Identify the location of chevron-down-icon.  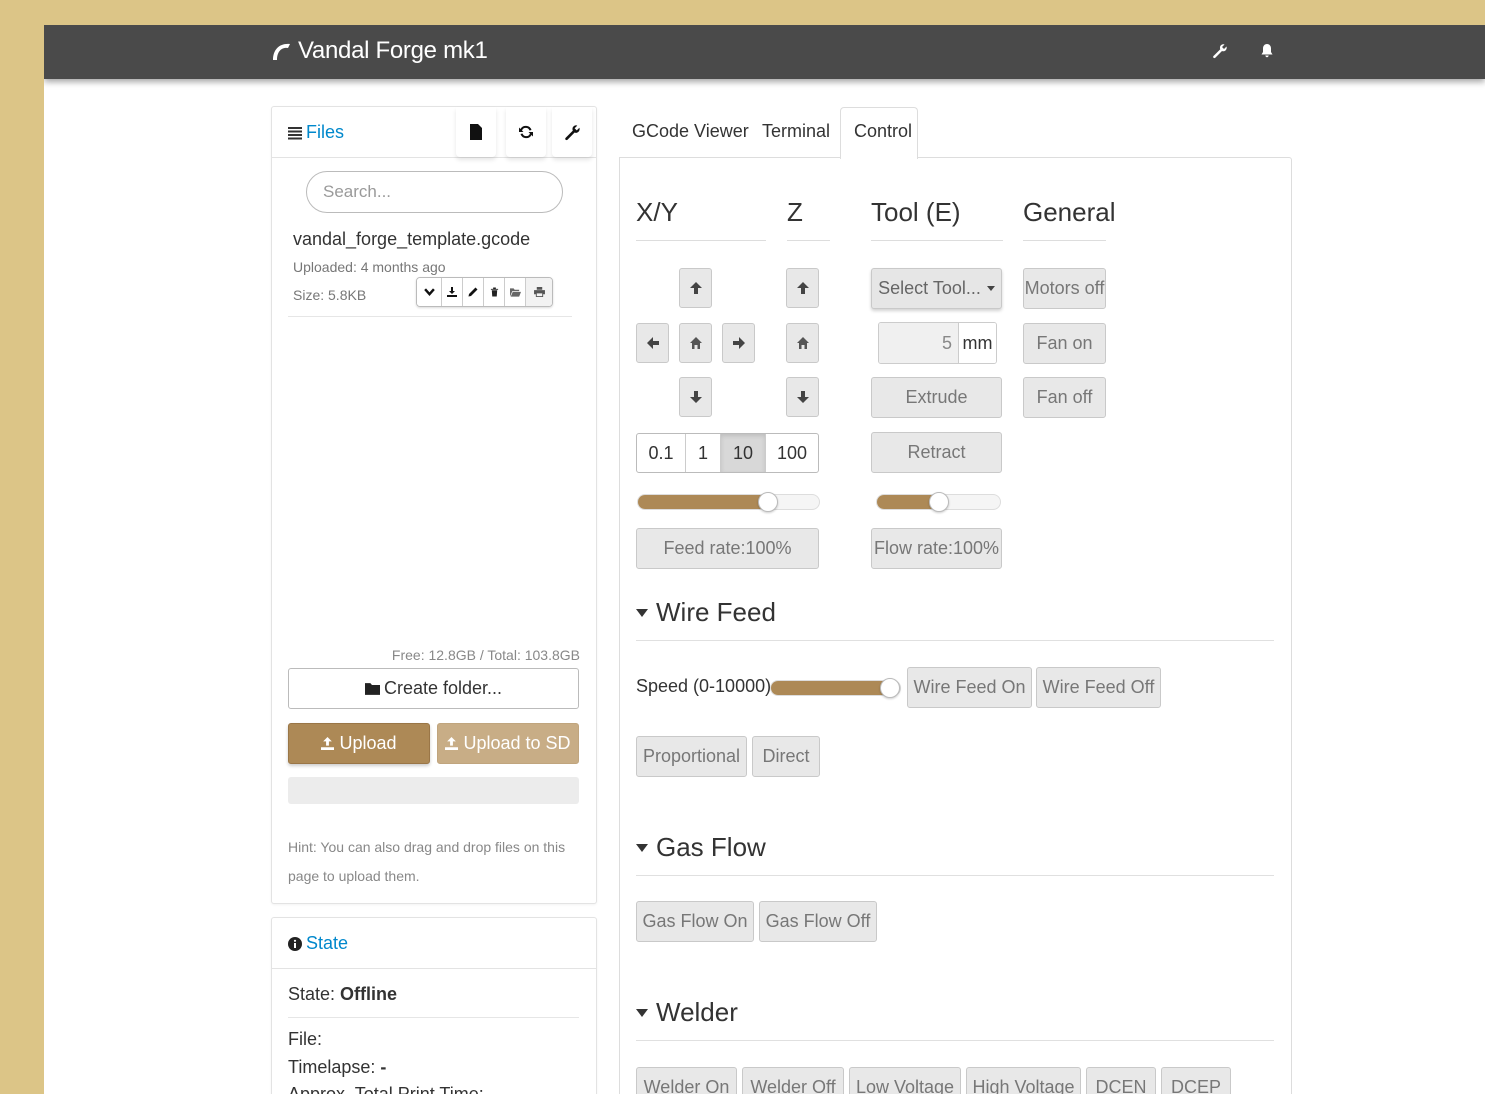
(429, 292).